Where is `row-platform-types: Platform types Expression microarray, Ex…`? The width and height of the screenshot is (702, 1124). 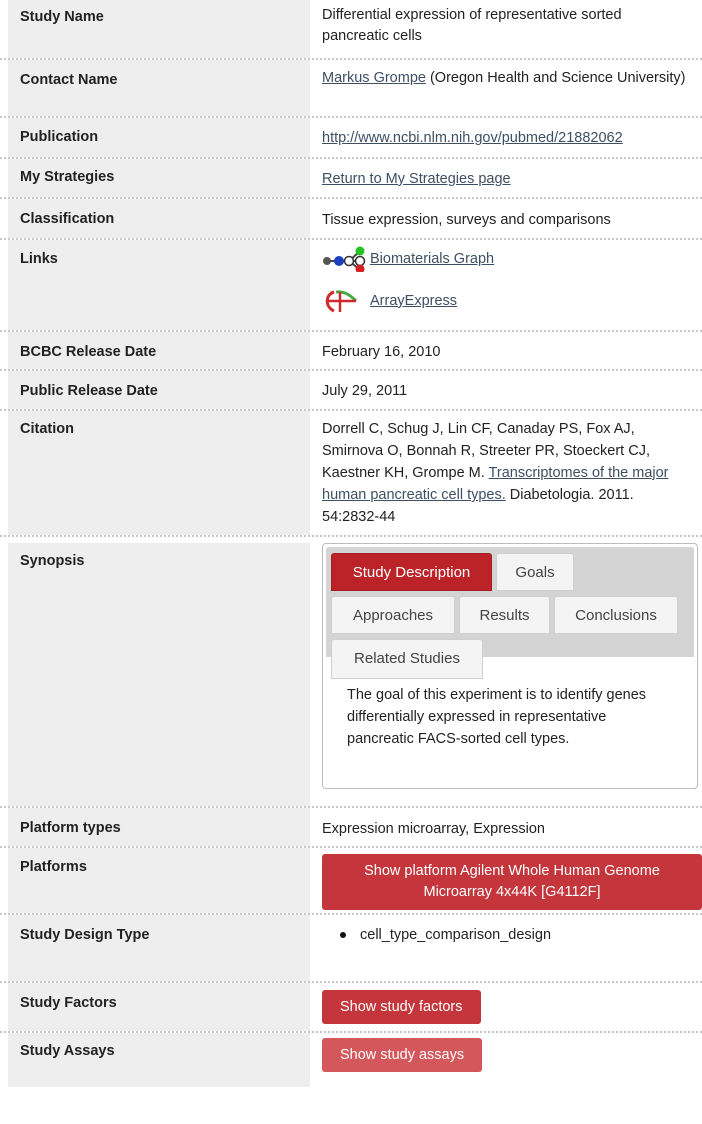
row-platform-types: Platform types Expression microarray, Ex… is located at coordinates (351, 828).